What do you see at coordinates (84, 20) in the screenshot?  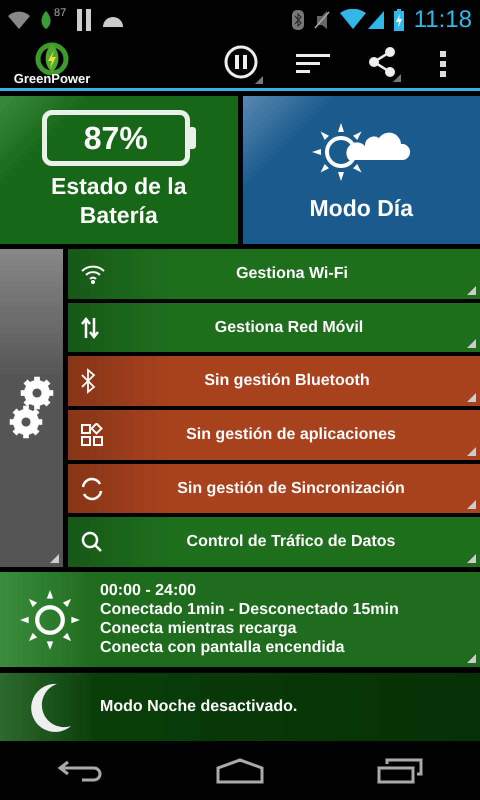 I see `pause-notification-icon` at bounding box center [84, 20].